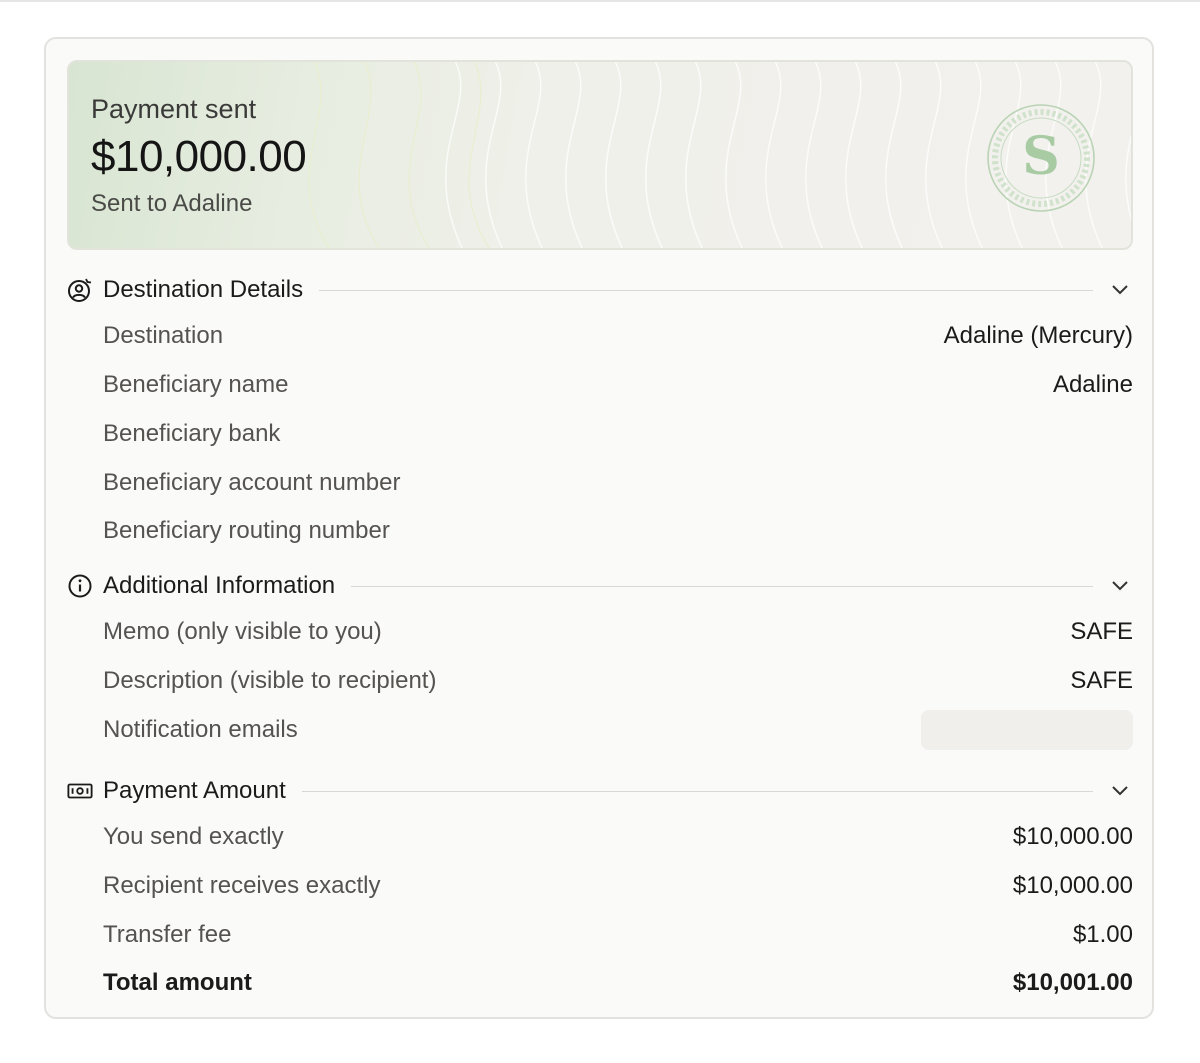 This screenshot has width=1200, height=1063. Describe the element at coordinates (219, 585) in the screenshot. I see `section-title: Additional Information` at that location.